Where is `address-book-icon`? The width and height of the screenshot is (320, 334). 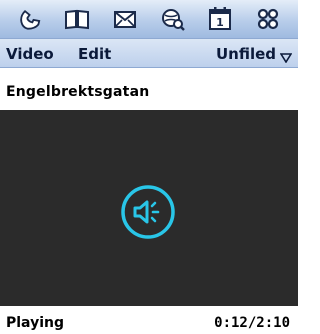
address-book-icon is located at coordinates (77, 19).